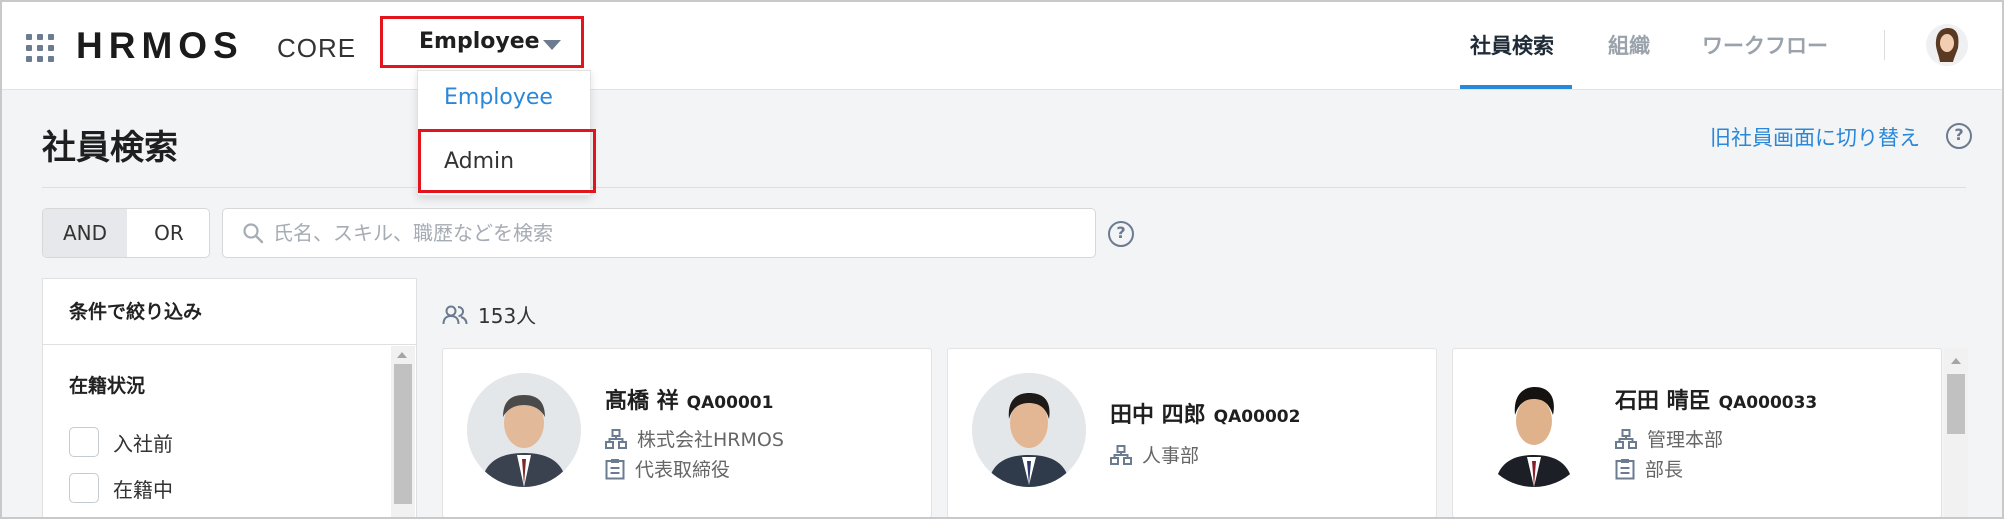  Describe the element at coordinates (673, 233) in the screenshot. I see `search-input` at that location.